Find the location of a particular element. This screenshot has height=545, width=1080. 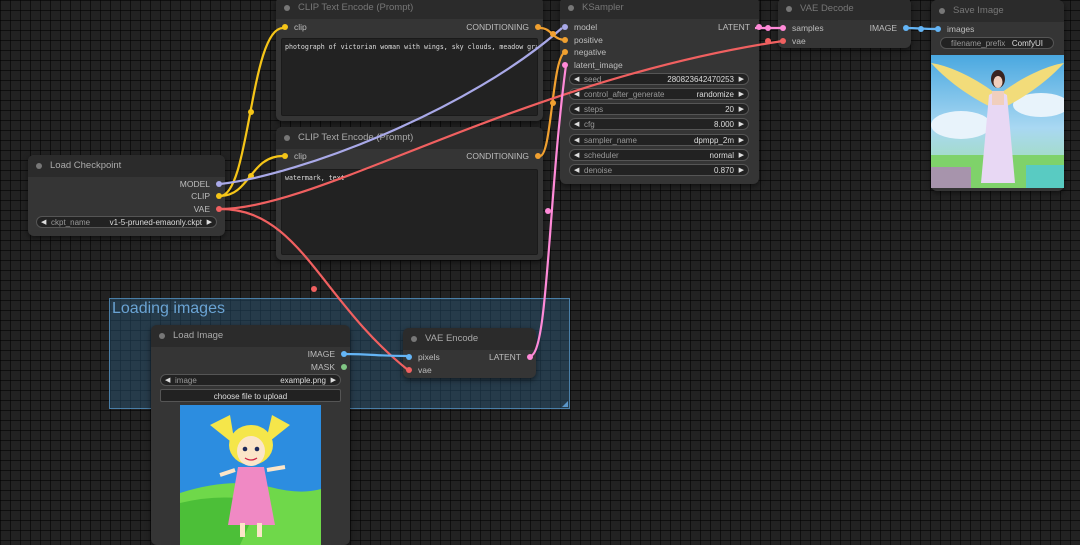

output-image-preview is located at coordinates (997, 121).